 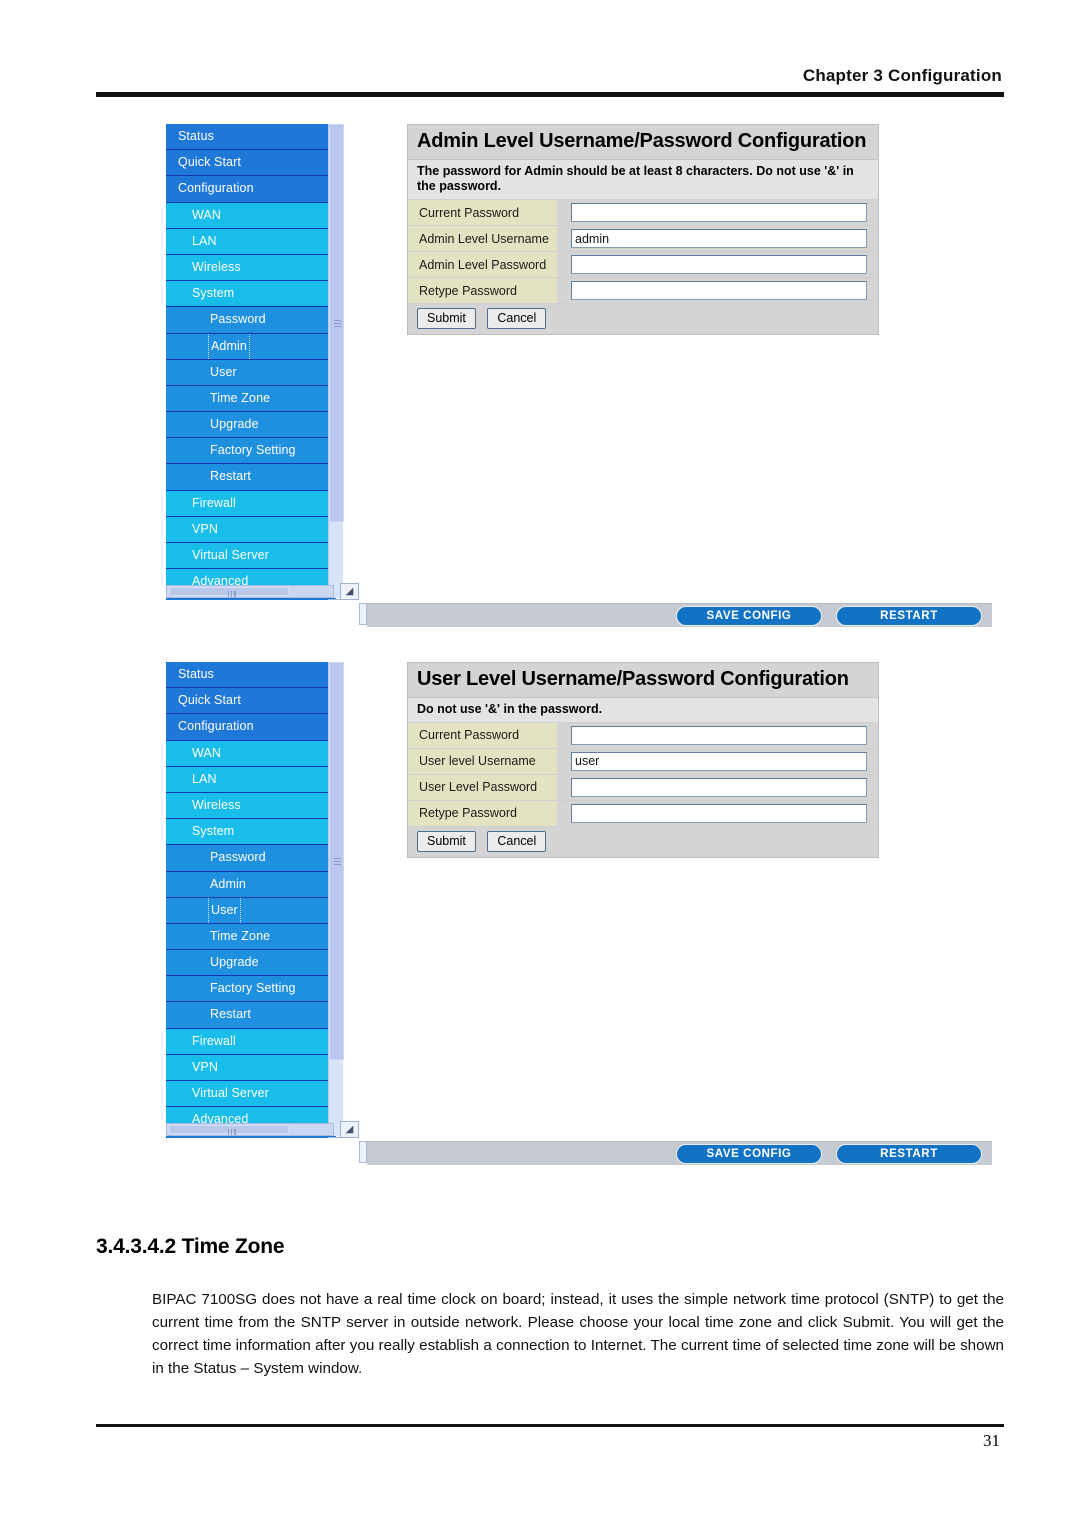 What do you see at coordinates (719, 239) in the screenshot?
I see `input-admin-level-username` at bounding box center [719, 239].